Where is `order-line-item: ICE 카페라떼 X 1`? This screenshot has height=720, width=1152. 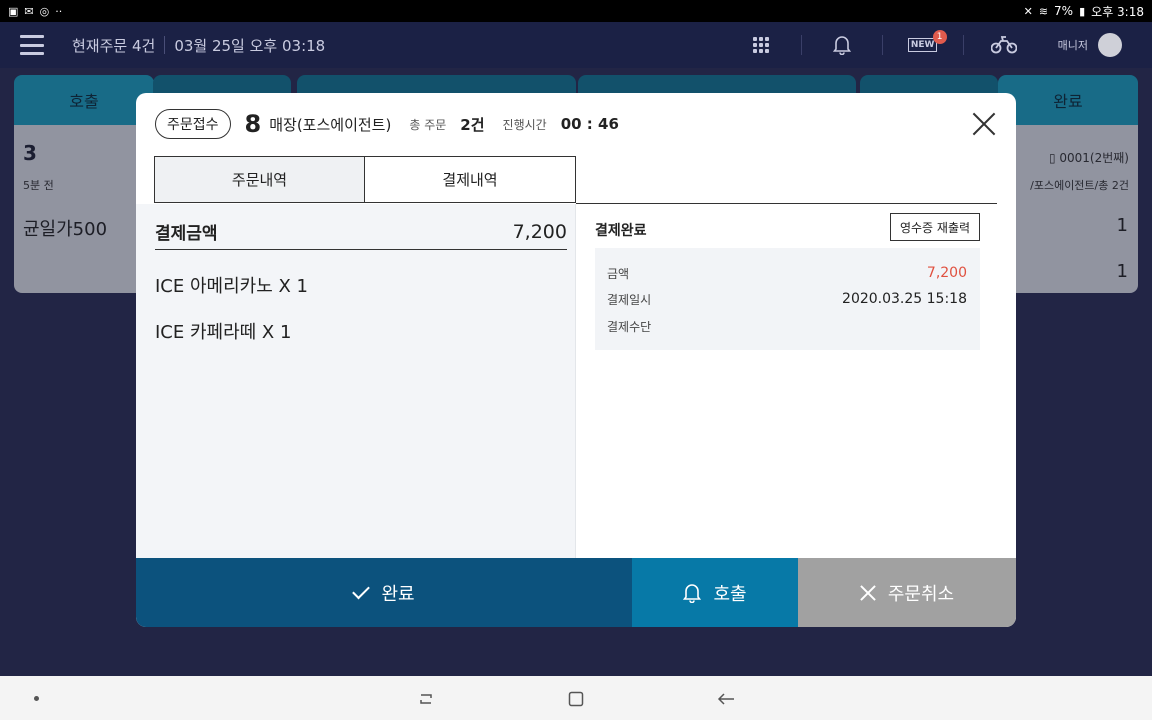
order-line-item: ICE 카페라떼 X 1 is located at coordinates (223, 332).